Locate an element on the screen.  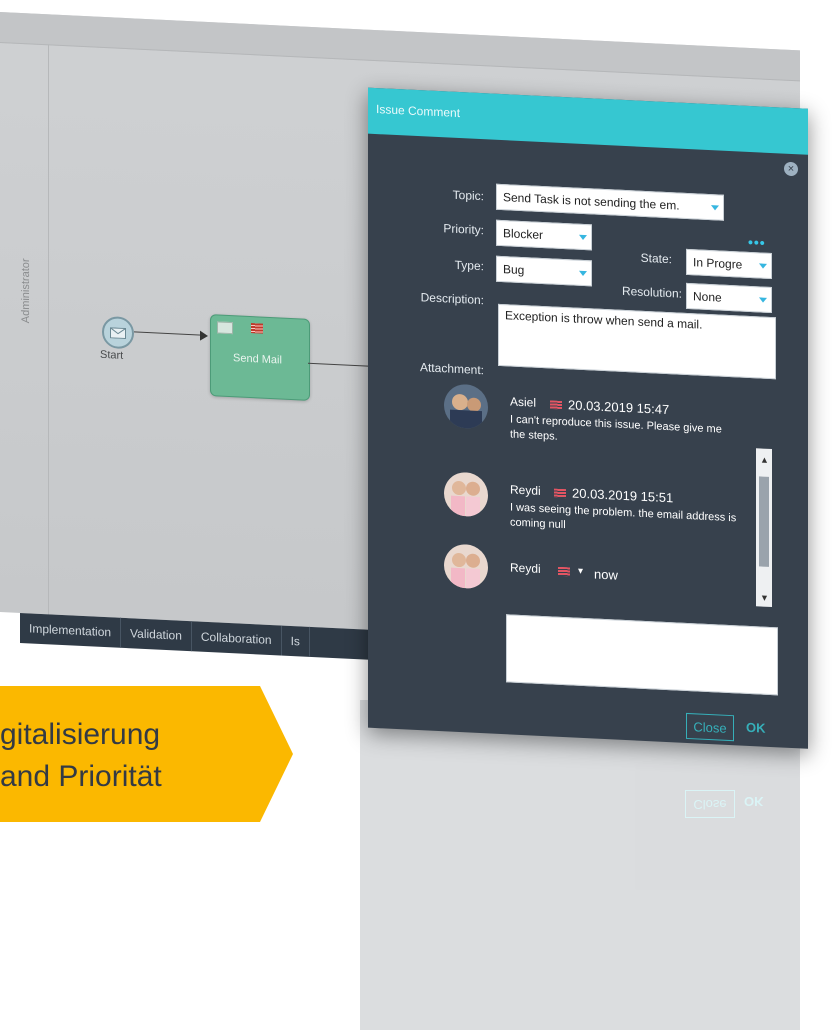
banner: gitalisierung and Priorität is located at coordinates (147, 754).